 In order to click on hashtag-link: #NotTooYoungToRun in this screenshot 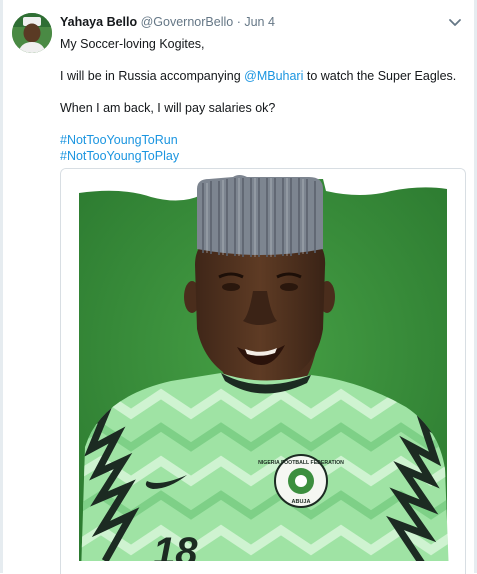, I will do `click(119, 140)`.